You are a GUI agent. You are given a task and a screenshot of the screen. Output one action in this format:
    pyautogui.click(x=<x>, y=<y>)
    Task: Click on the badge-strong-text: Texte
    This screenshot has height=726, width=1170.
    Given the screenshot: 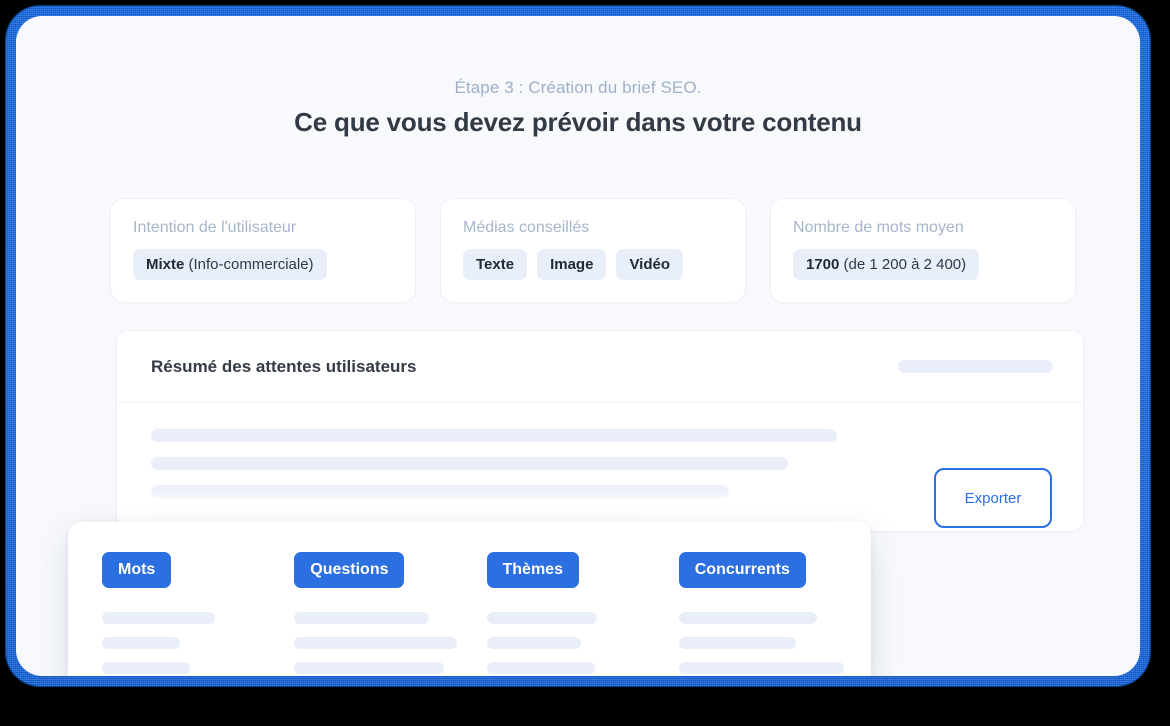 What is the action you would take?
    pyautogui.click(x=495, y=264)
    